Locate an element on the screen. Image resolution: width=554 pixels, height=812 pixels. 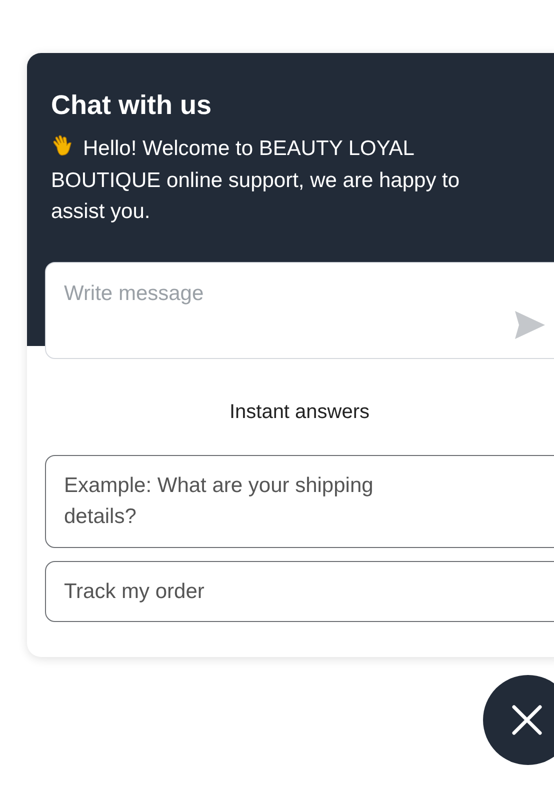
message-field: Write message is located at coordinates (299, 310).